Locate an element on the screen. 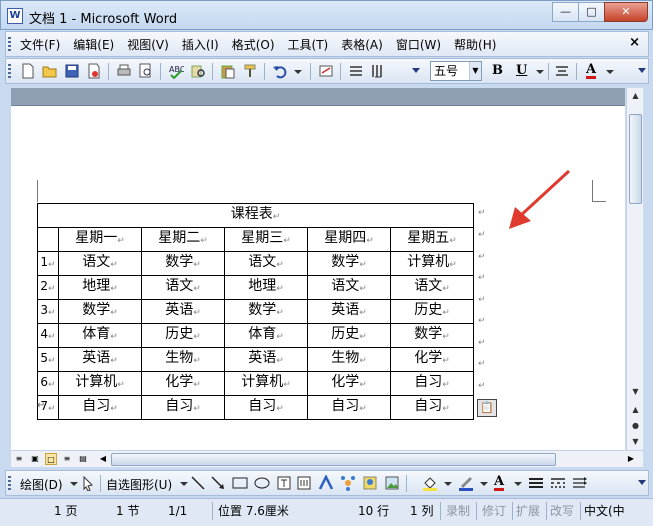  undo-icon is located at coordinates (280, 71).